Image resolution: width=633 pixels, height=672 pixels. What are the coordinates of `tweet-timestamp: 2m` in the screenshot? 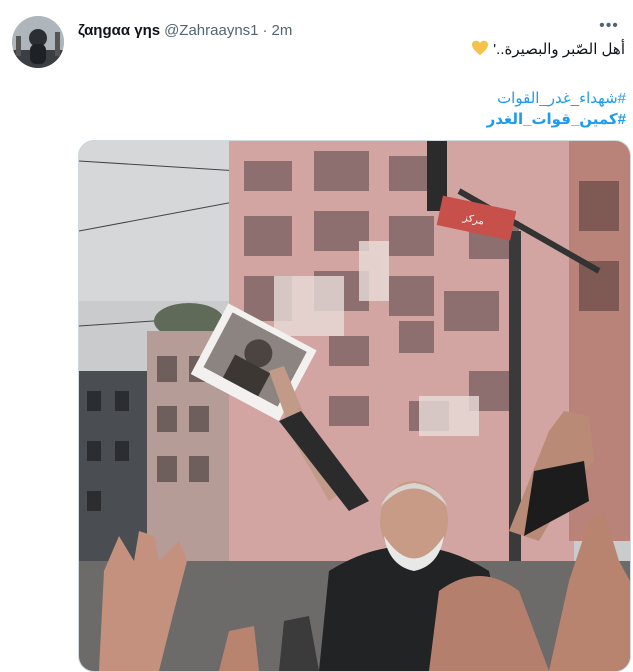 It's located at (282, 30).